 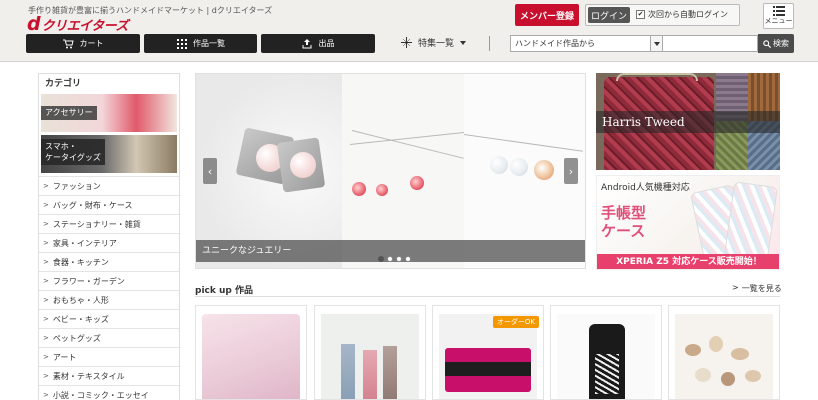 What do you see at coordinates (724, 356) in the screenshot?
I see `product-image-shells` at bounding box center [724, 356].